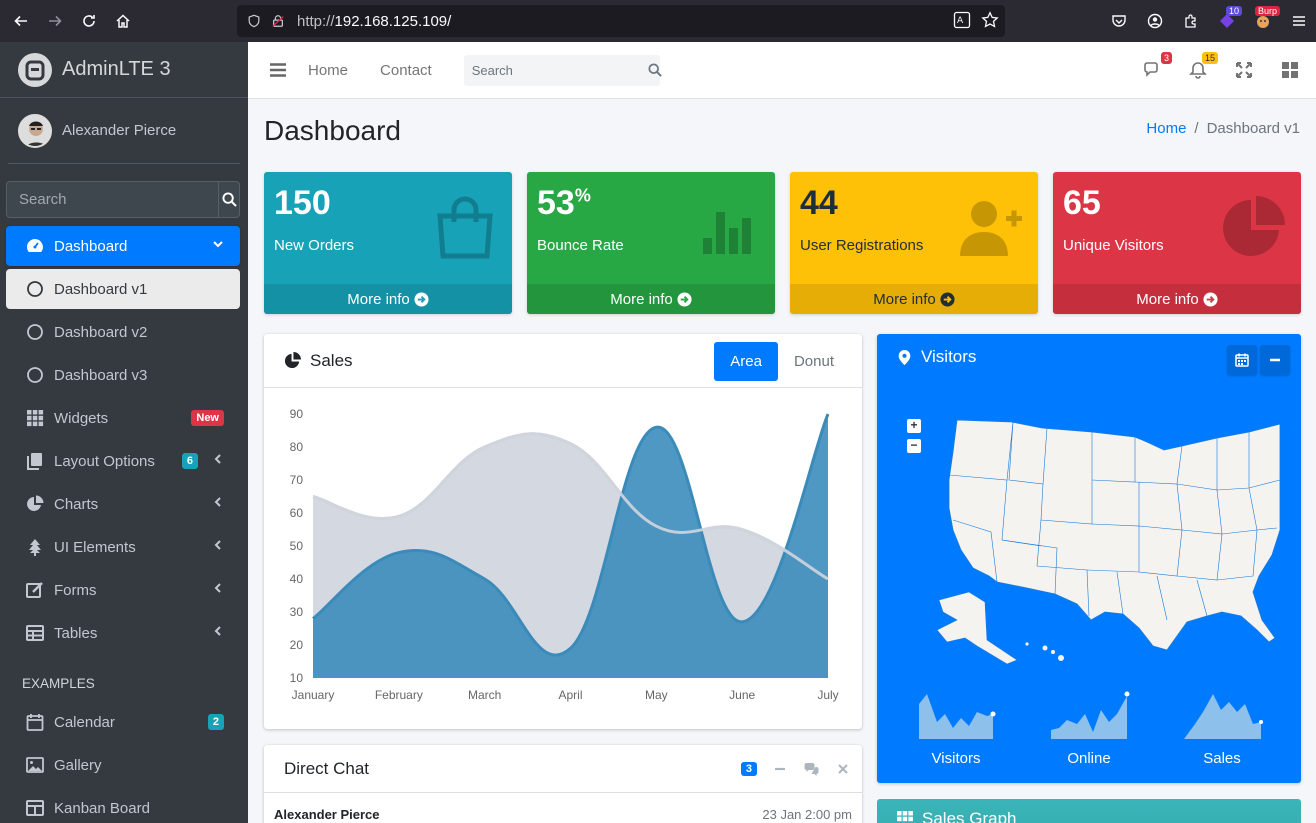 The width and height of the screenshot is (1316, 823). What do you see at coordinates (1242, 360) in the screenshot?
I see `date-range-button` at bounding box center [1242, 360].